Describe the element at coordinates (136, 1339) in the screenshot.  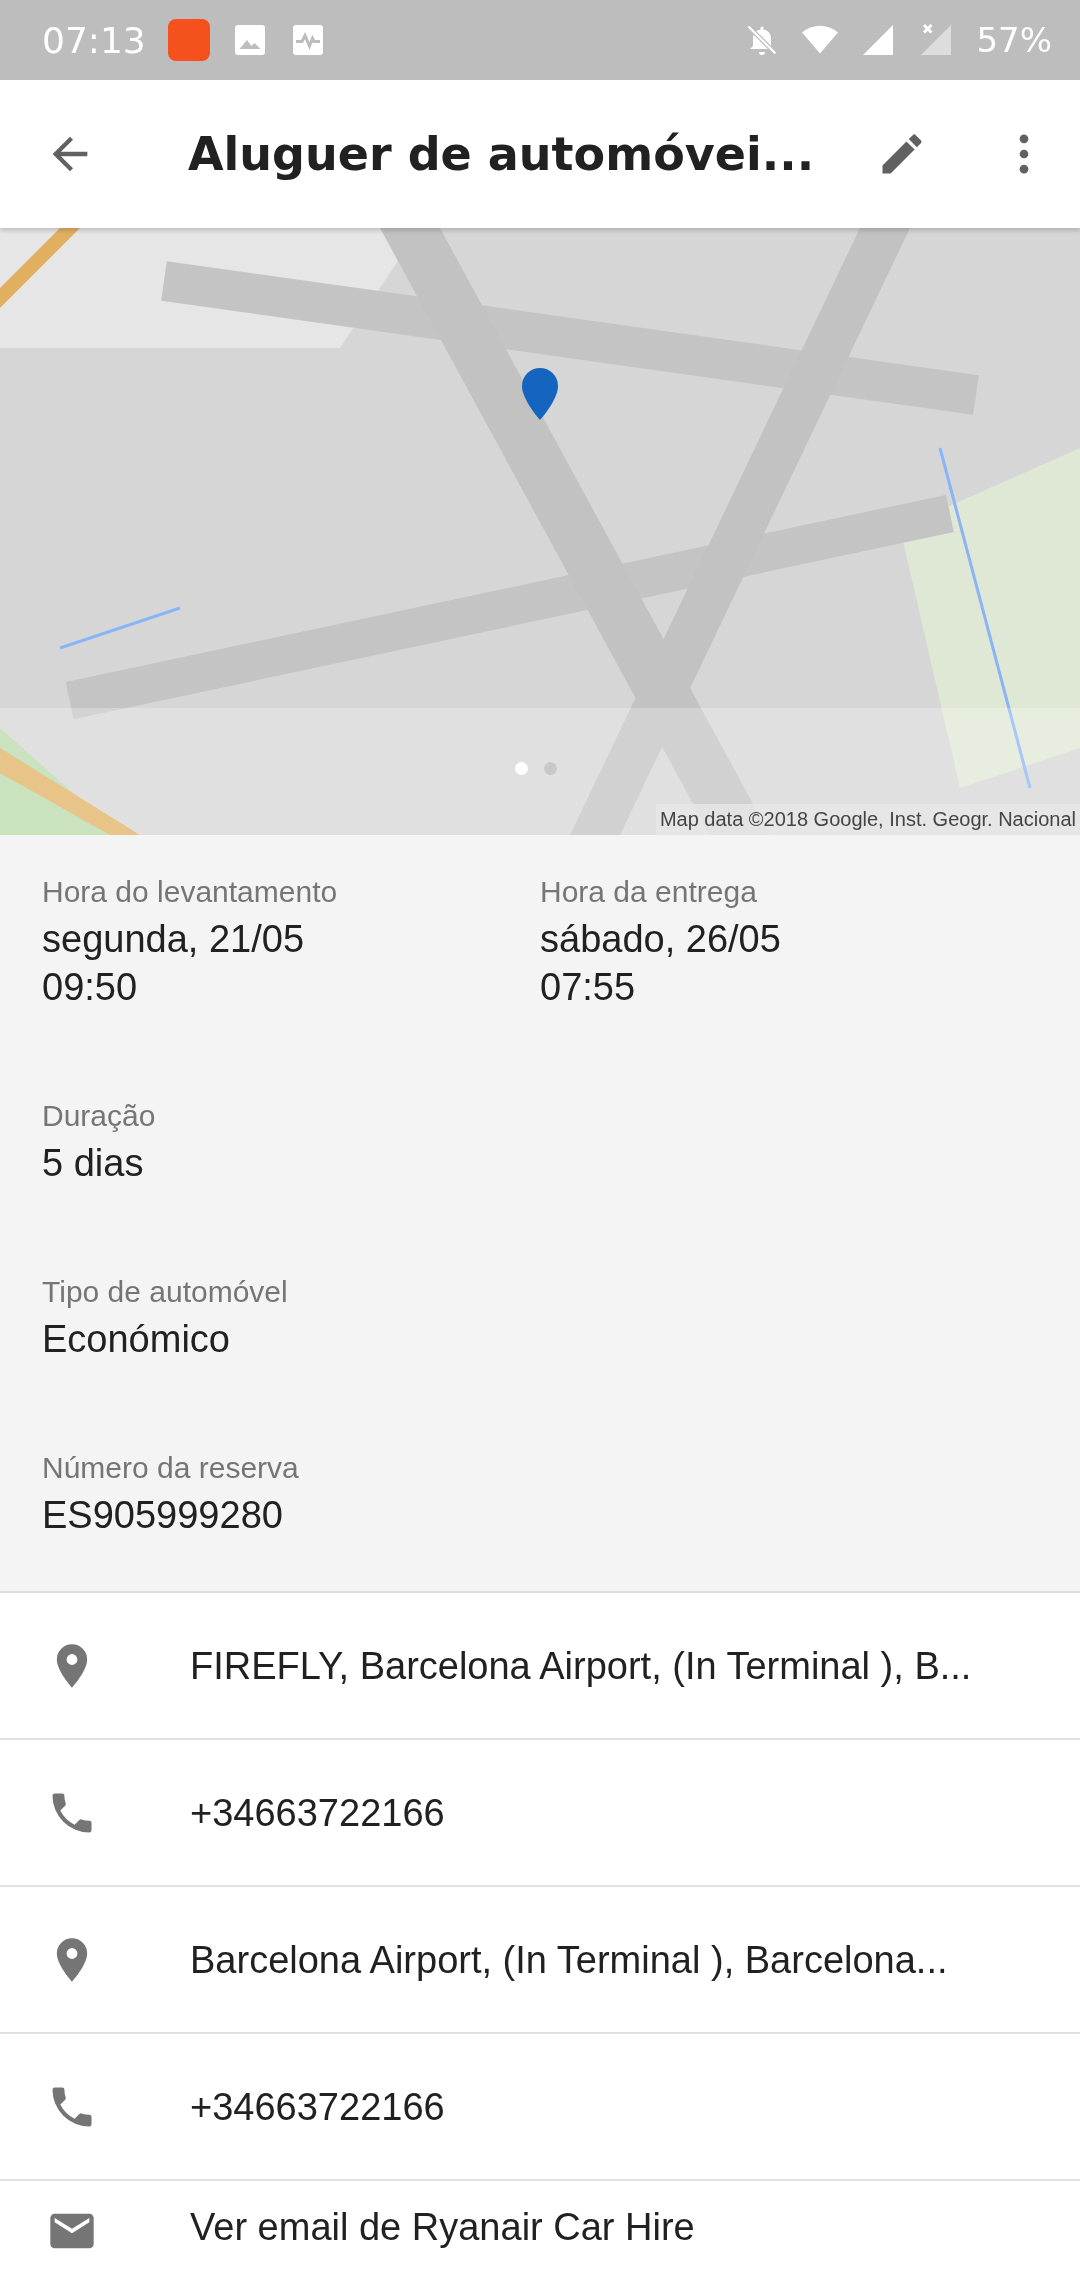
I see `detail-value: Económico` at that location.